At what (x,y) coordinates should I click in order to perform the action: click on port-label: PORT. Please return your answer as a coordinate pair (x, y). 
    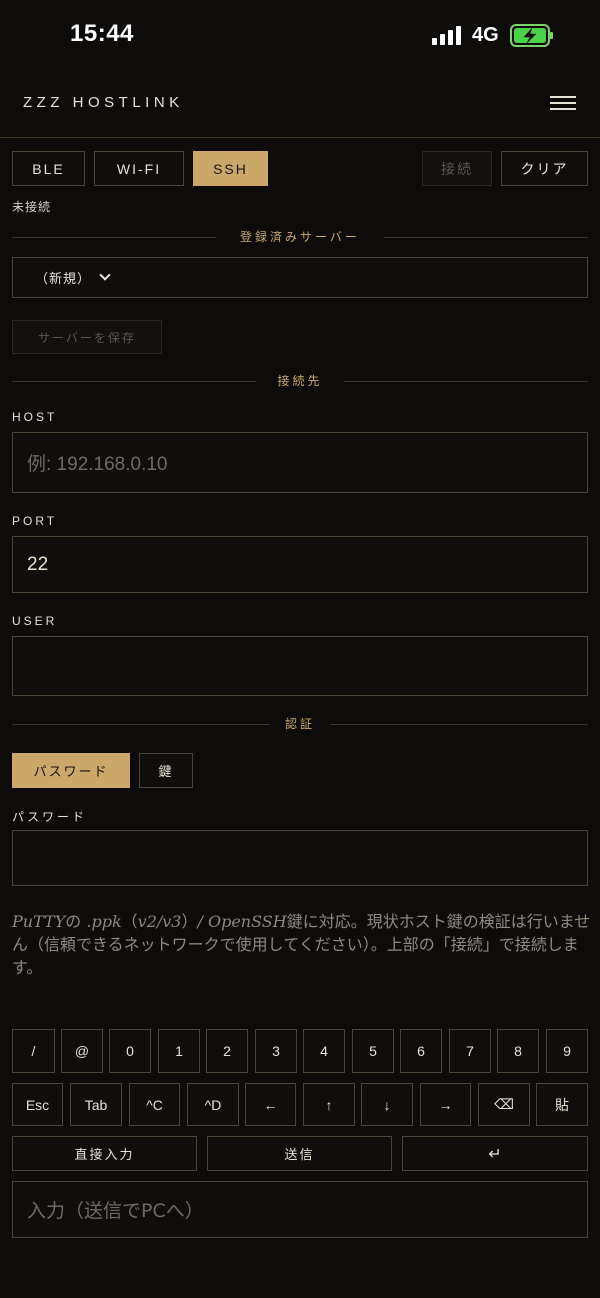
    Looking at the image, I should click on (35, 521).